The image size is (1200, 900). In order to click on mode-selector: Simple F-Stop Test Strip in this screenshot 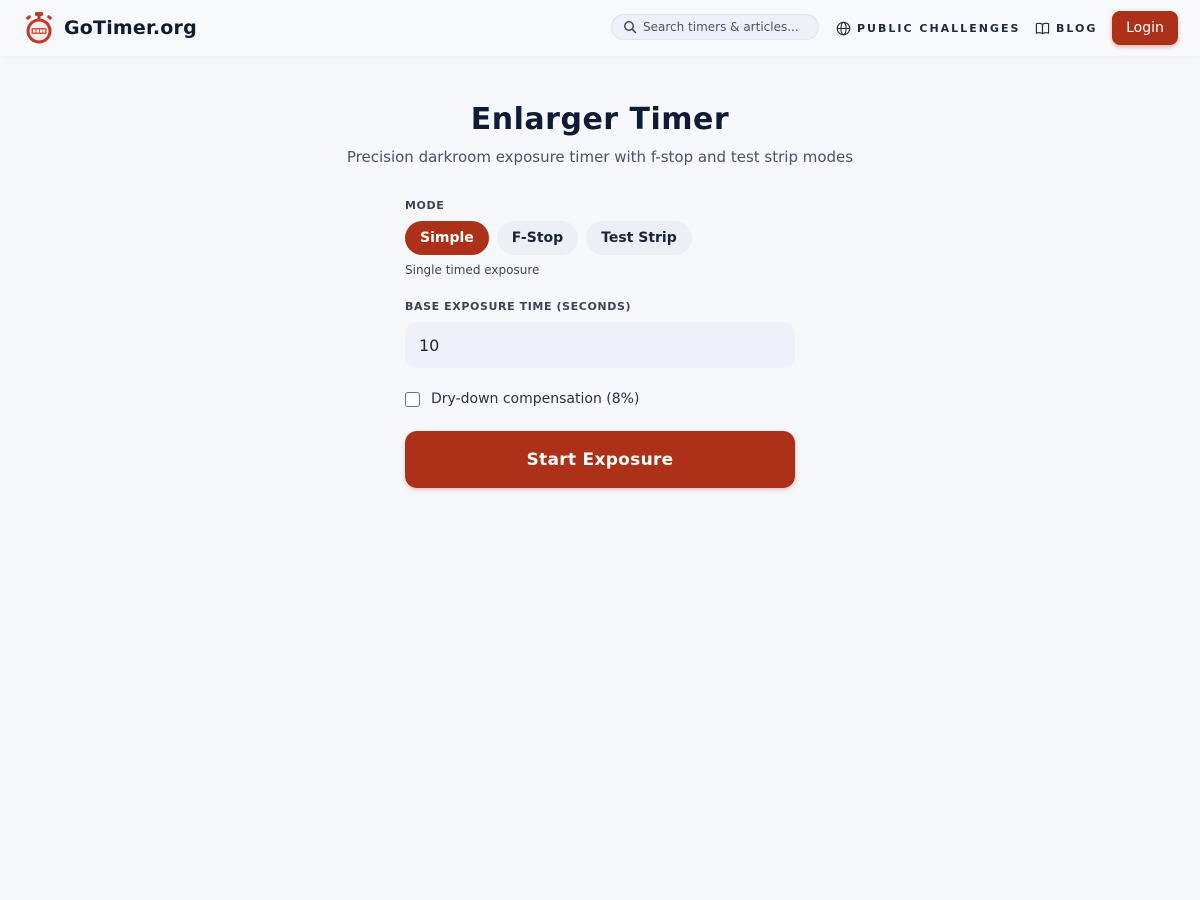, I will do `click(552, 238)`.